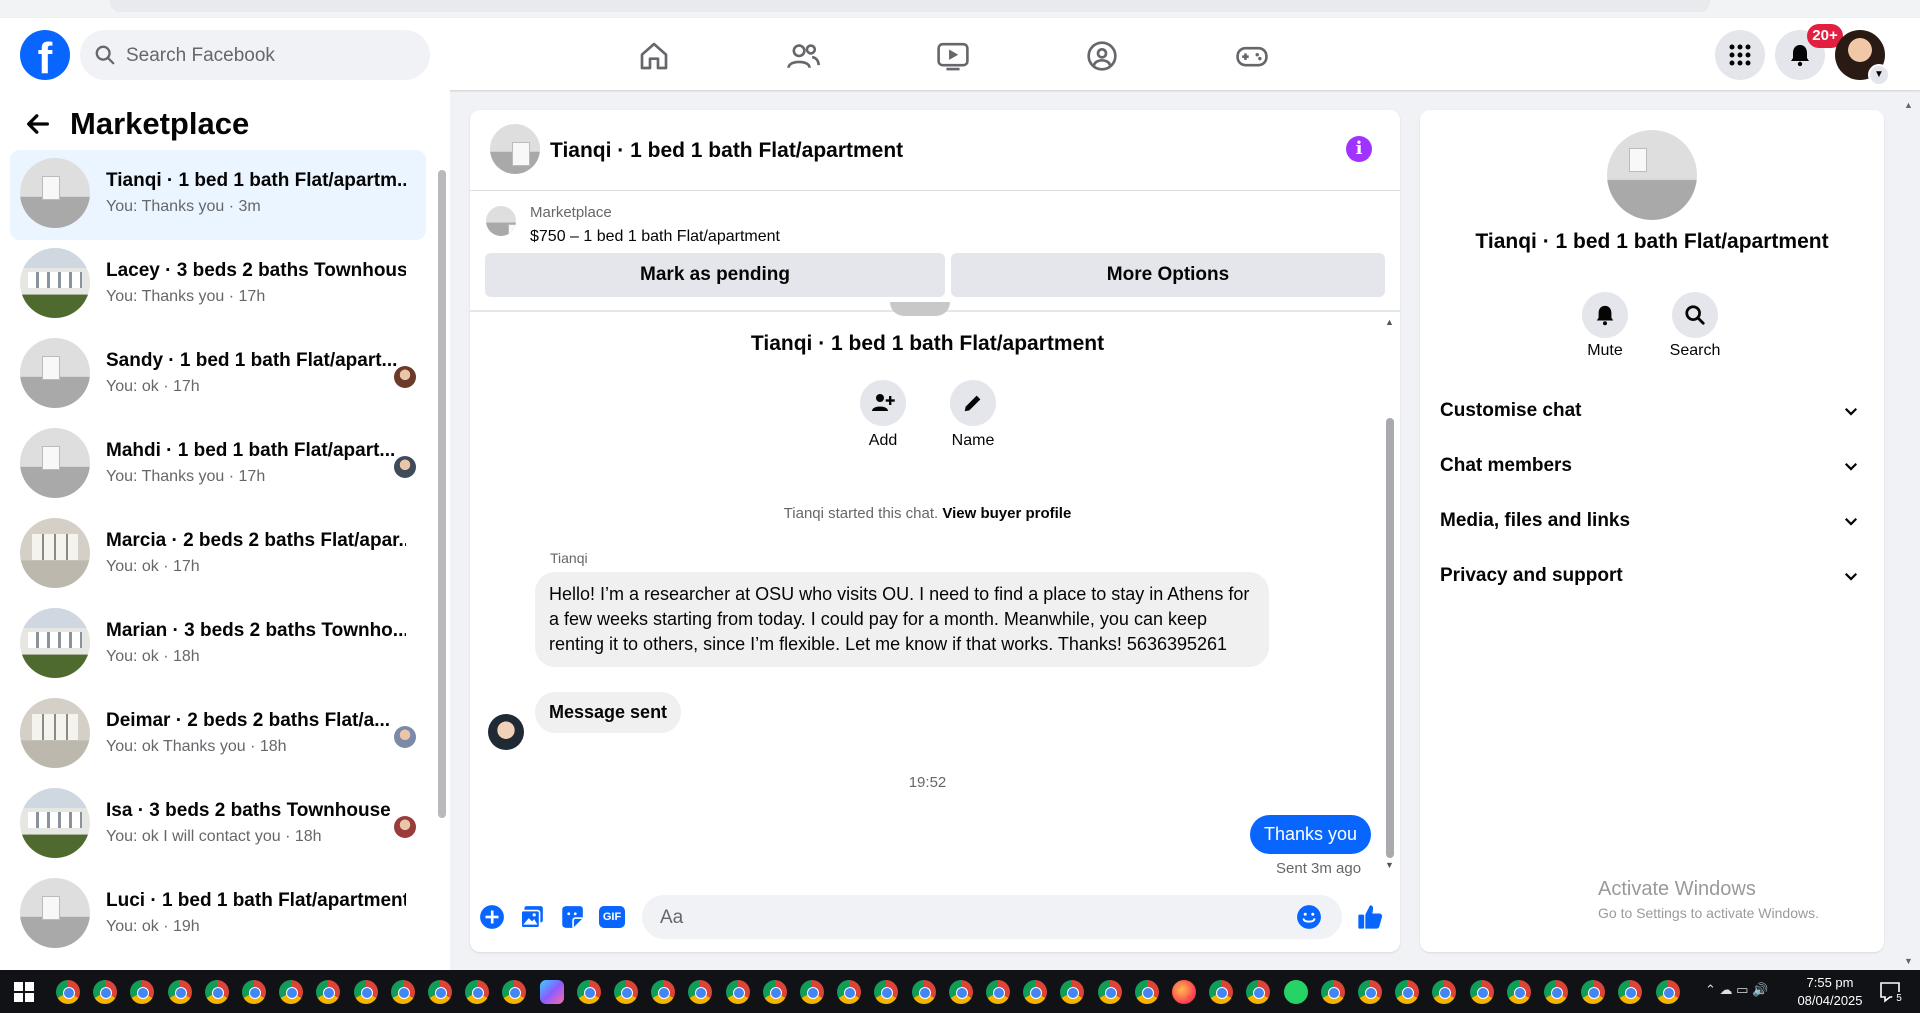 The image size is (1920, 1013). What do you see at coordinates (1740, 55) in the screenshot?
I see `menu-grid-button` at bounding box center [1740, 55].